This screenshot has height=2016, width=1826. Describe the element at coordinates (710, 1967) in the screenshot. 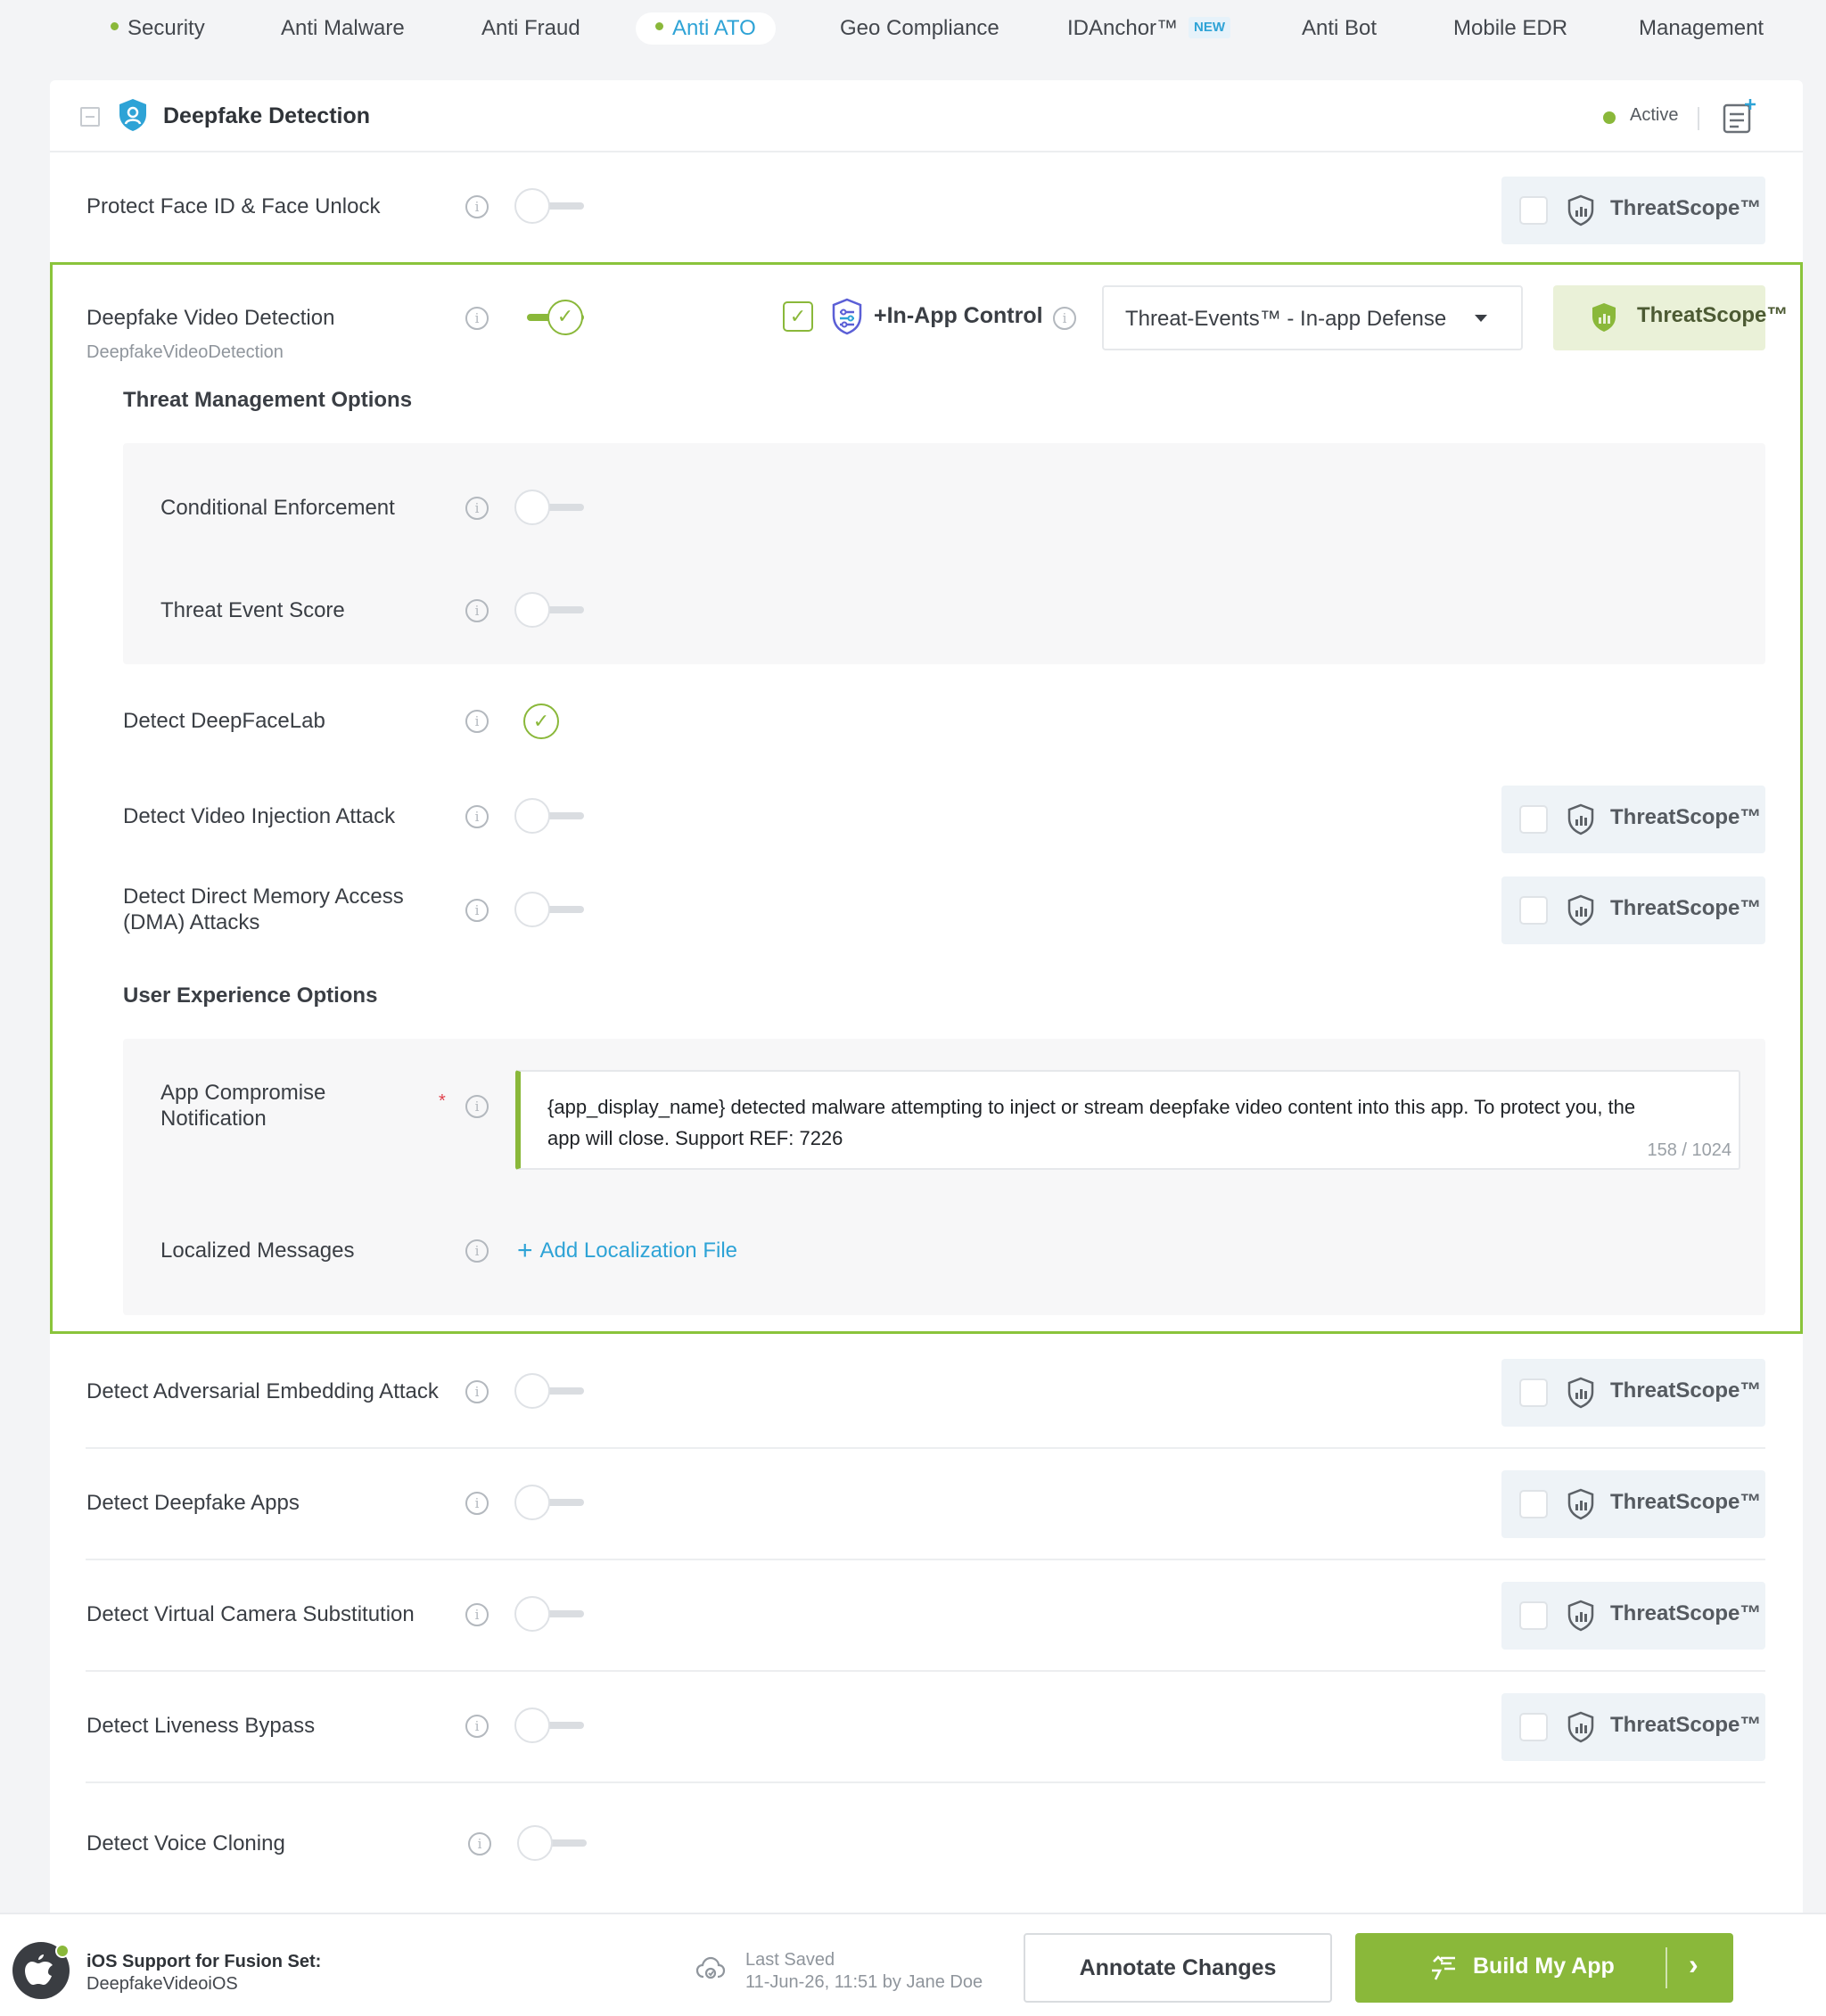

I see `cloud-save-icon` at that location.